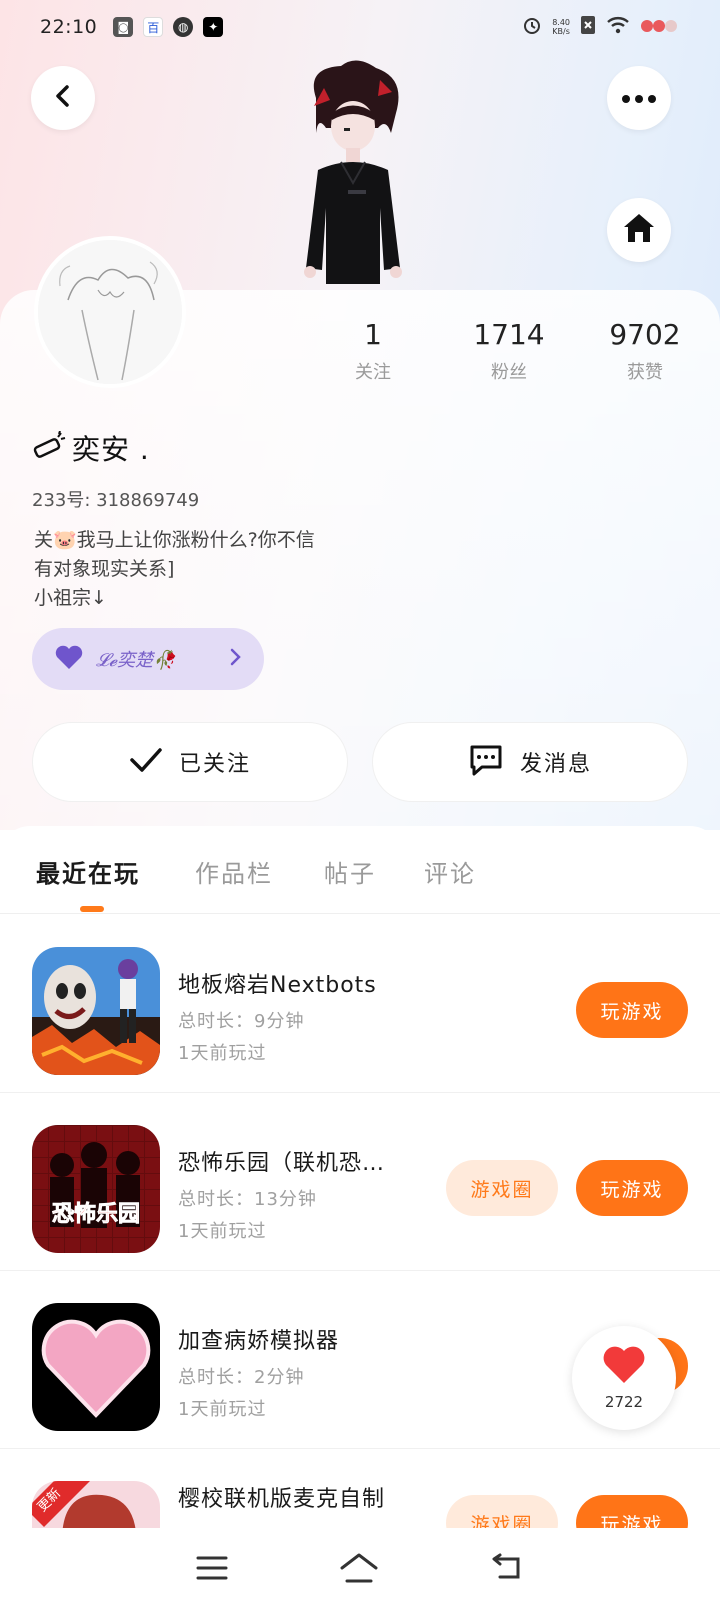 The height and width of the screenshot is (1612, 720). Describe the element at coordinates (96, 1504) in the screenshot. I see `game-icon-sakura-school: 更新` at that location.